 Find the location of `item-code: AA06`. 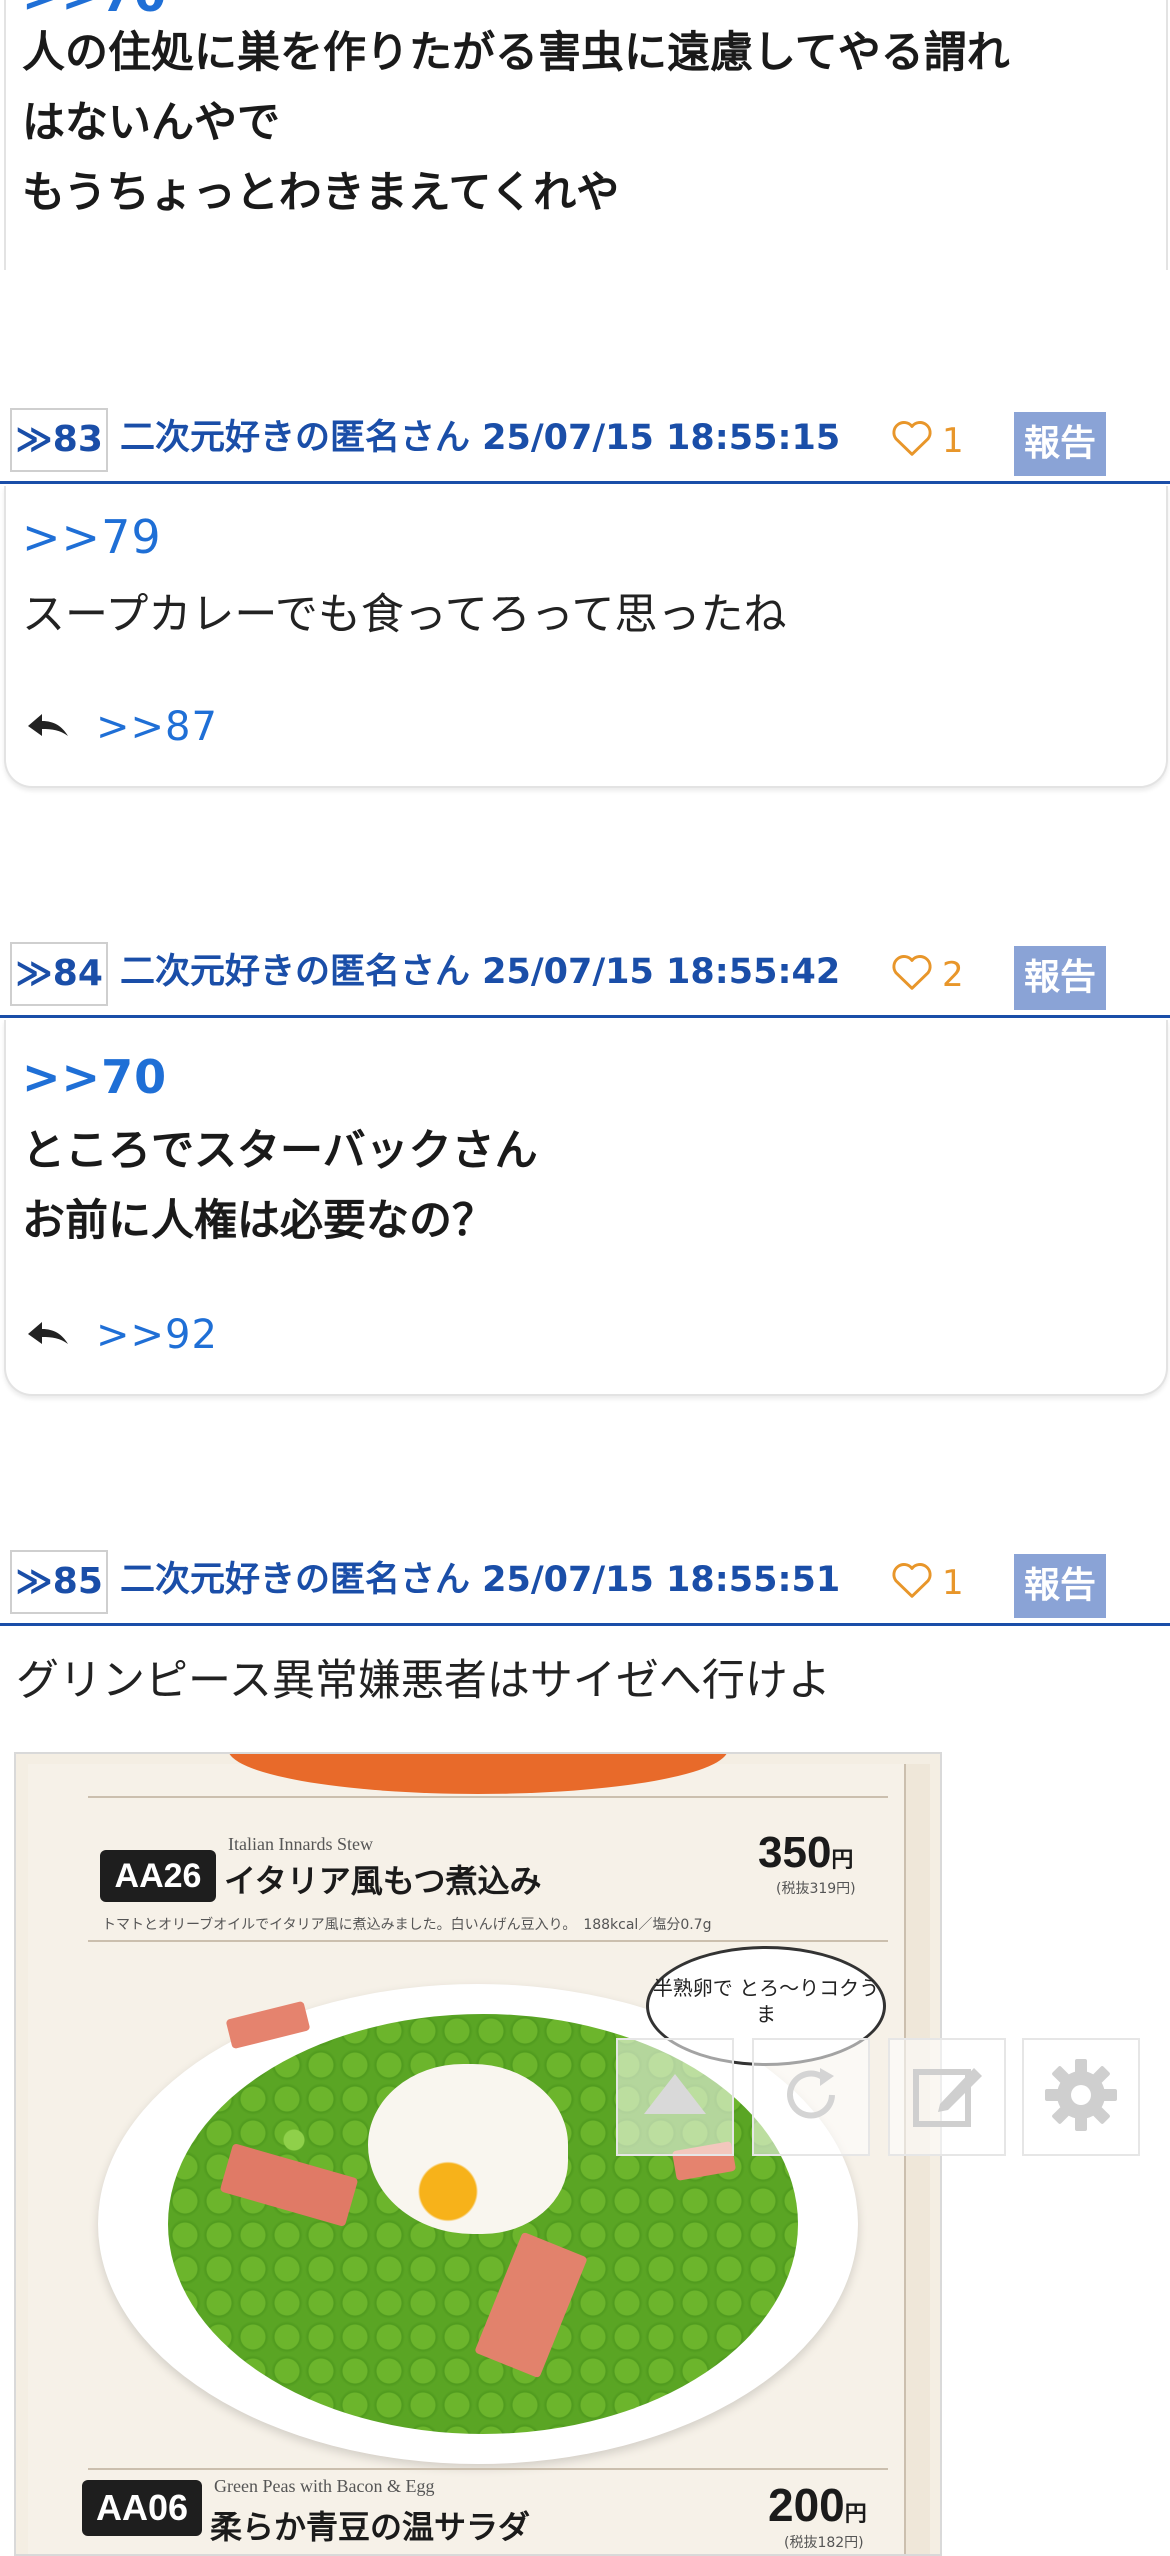

item-code: AA06 is located at coordinates (142, 2508).